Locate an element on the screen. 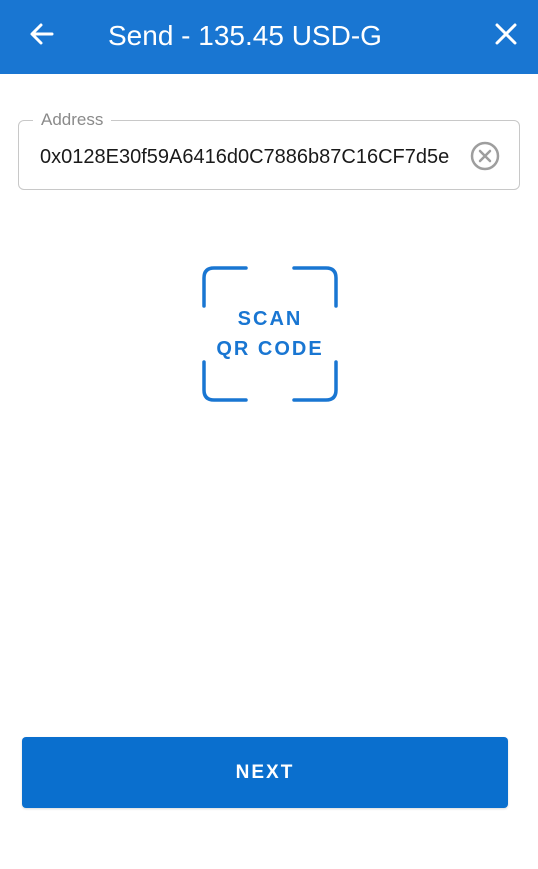 The image size is (538, 869). app-bar: Send - 135.45 USD-G is located at coordinates (269, 37).